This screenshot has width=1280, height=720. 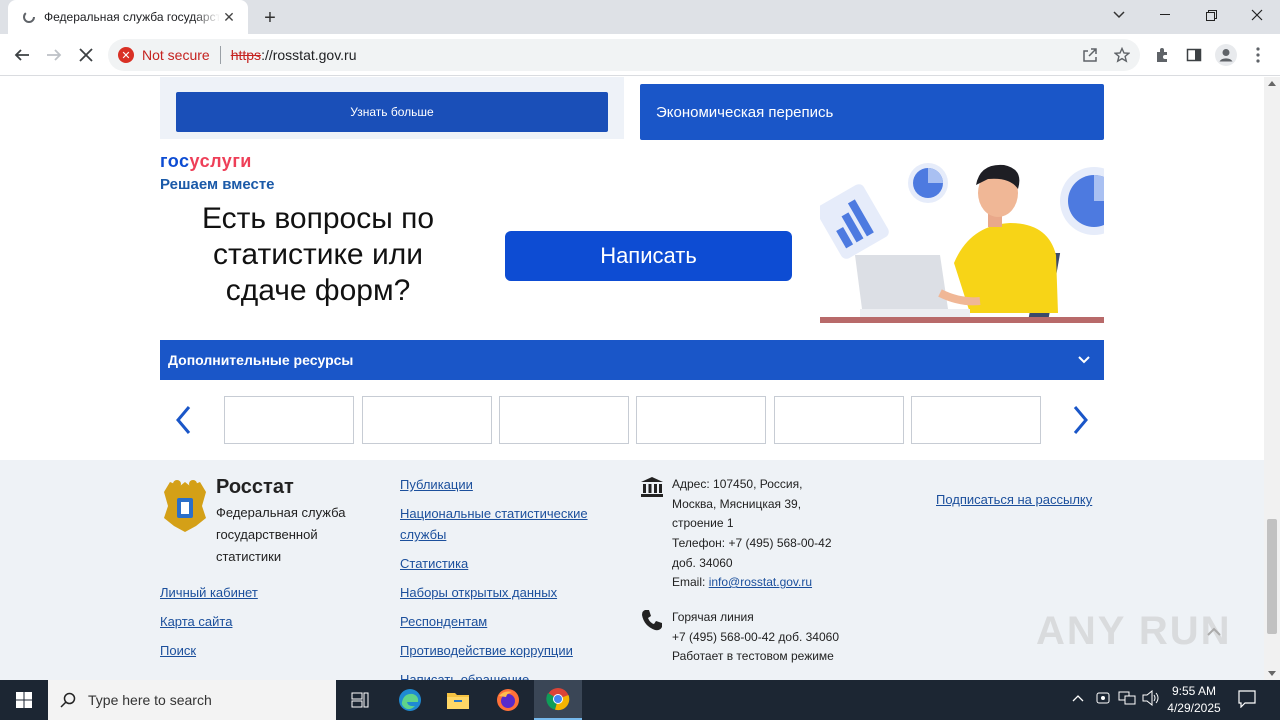 What do you see at coordinates (1194, 55) in the screenshot?
I see `side-panel-icon` at bounding box center [1194, 55].